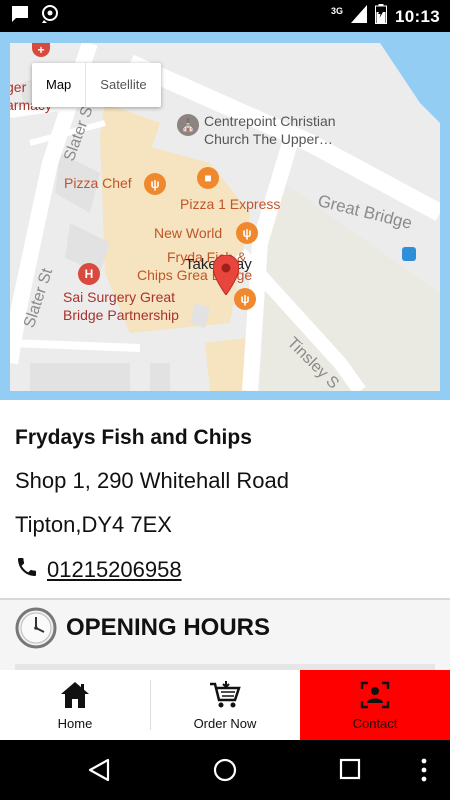 This screenshot has width=450, height=800. What do you see at coordinates (337, 10) in the screenshot?
I see `network-type: 3G` at bounding box center [337, 10].